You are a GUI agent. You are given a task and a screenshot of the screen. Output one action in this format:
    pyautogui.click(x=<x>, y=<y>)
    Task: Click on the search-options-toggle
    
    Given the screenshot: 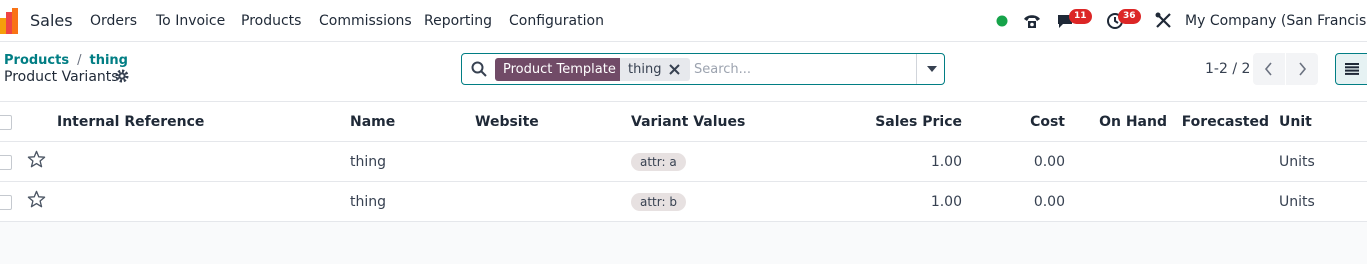 What is the action you would take?
    pyautogui.click(x=930, y=69)
    